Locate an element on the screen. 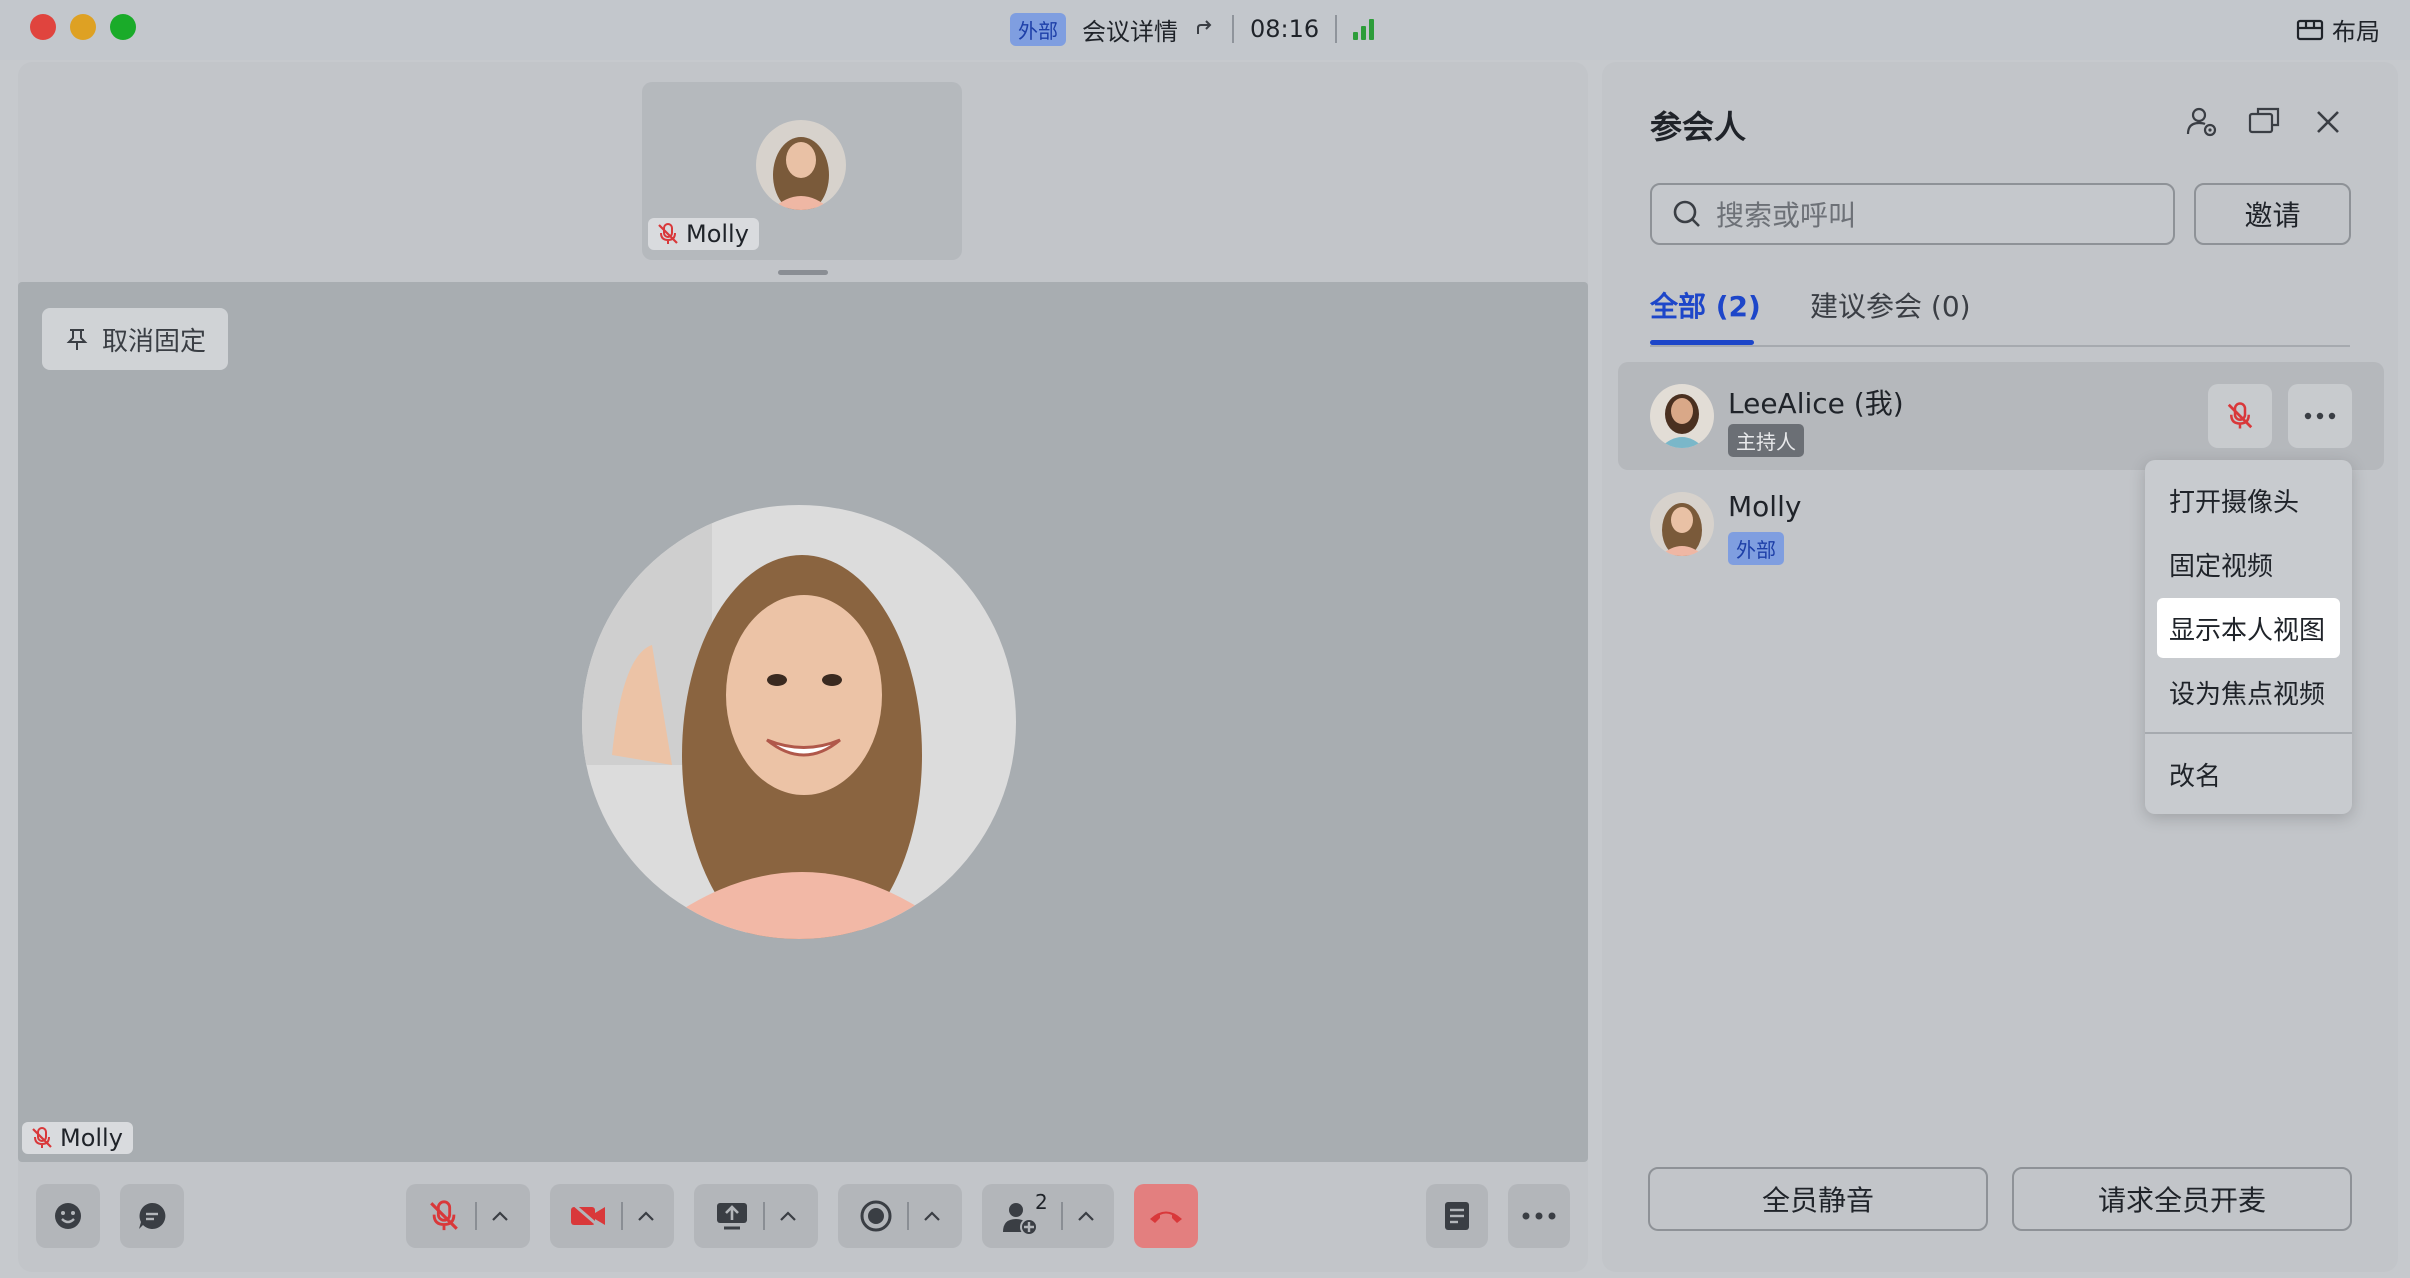 This screenshot has height=1278, width=2410. chat-button is located at coordinates (152, 1216).